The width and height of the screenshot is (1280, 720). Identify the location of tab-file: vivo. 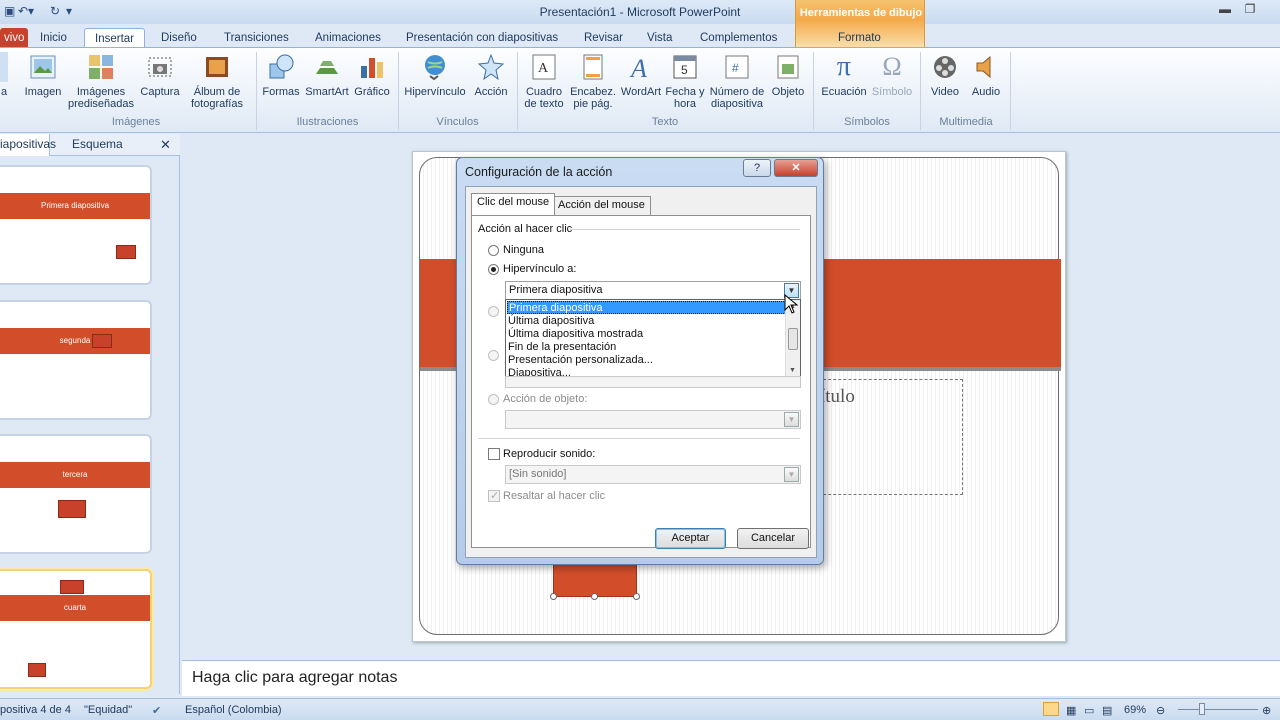
(14, 38).